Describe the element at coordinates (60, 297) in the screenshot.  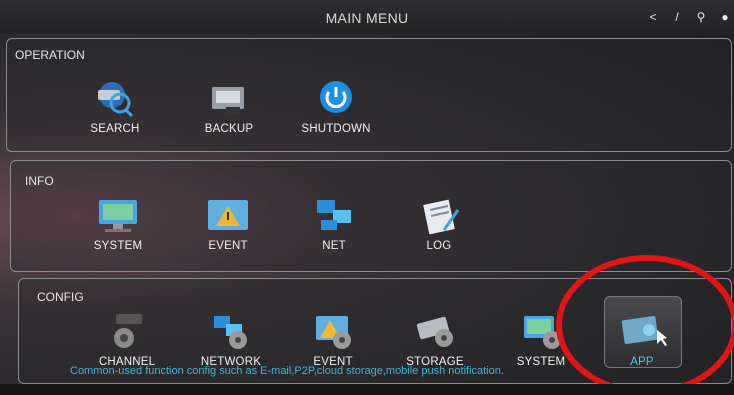
I see `config-title: CONFIG` at that location.